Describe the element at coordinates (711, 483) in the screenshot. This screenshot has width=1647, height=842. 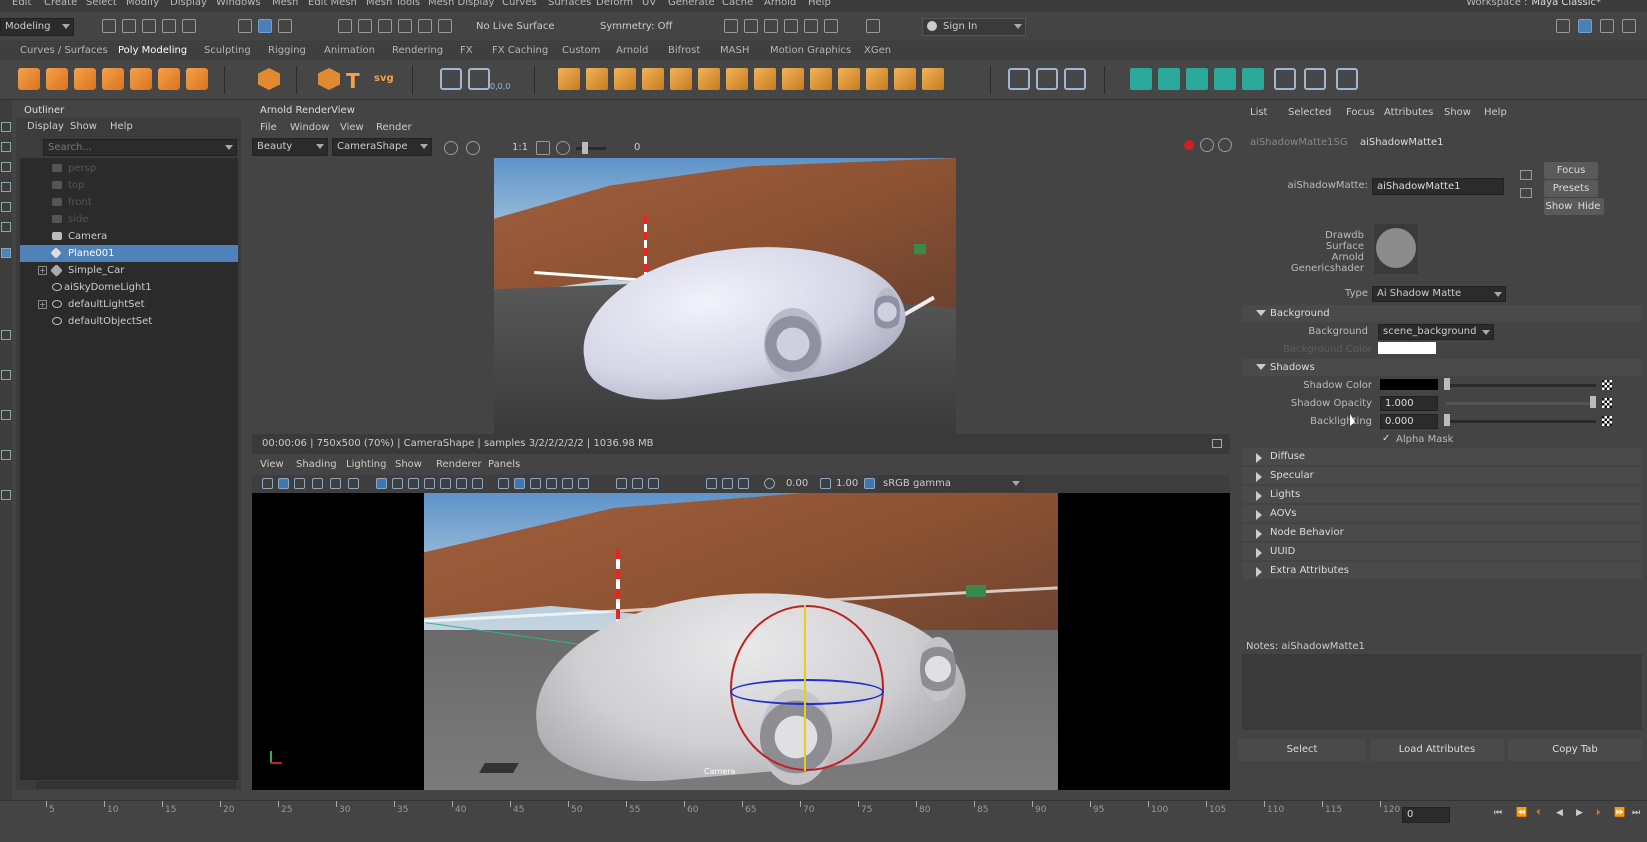
I see `isolate-select-icon` at that location.